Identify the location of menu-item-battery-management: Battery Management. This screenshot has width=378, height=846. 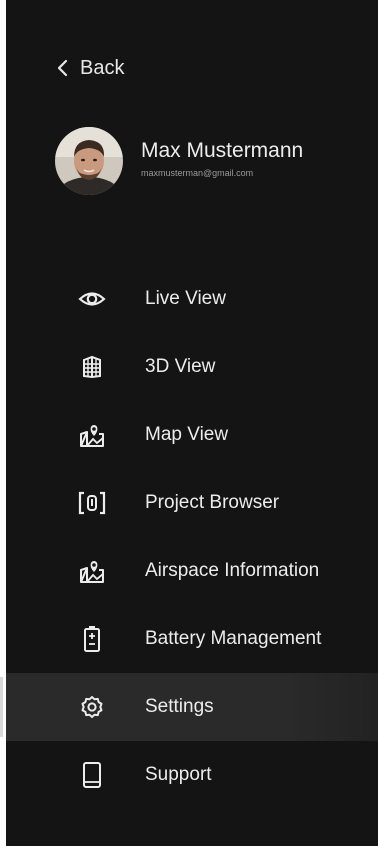
(192, 639).